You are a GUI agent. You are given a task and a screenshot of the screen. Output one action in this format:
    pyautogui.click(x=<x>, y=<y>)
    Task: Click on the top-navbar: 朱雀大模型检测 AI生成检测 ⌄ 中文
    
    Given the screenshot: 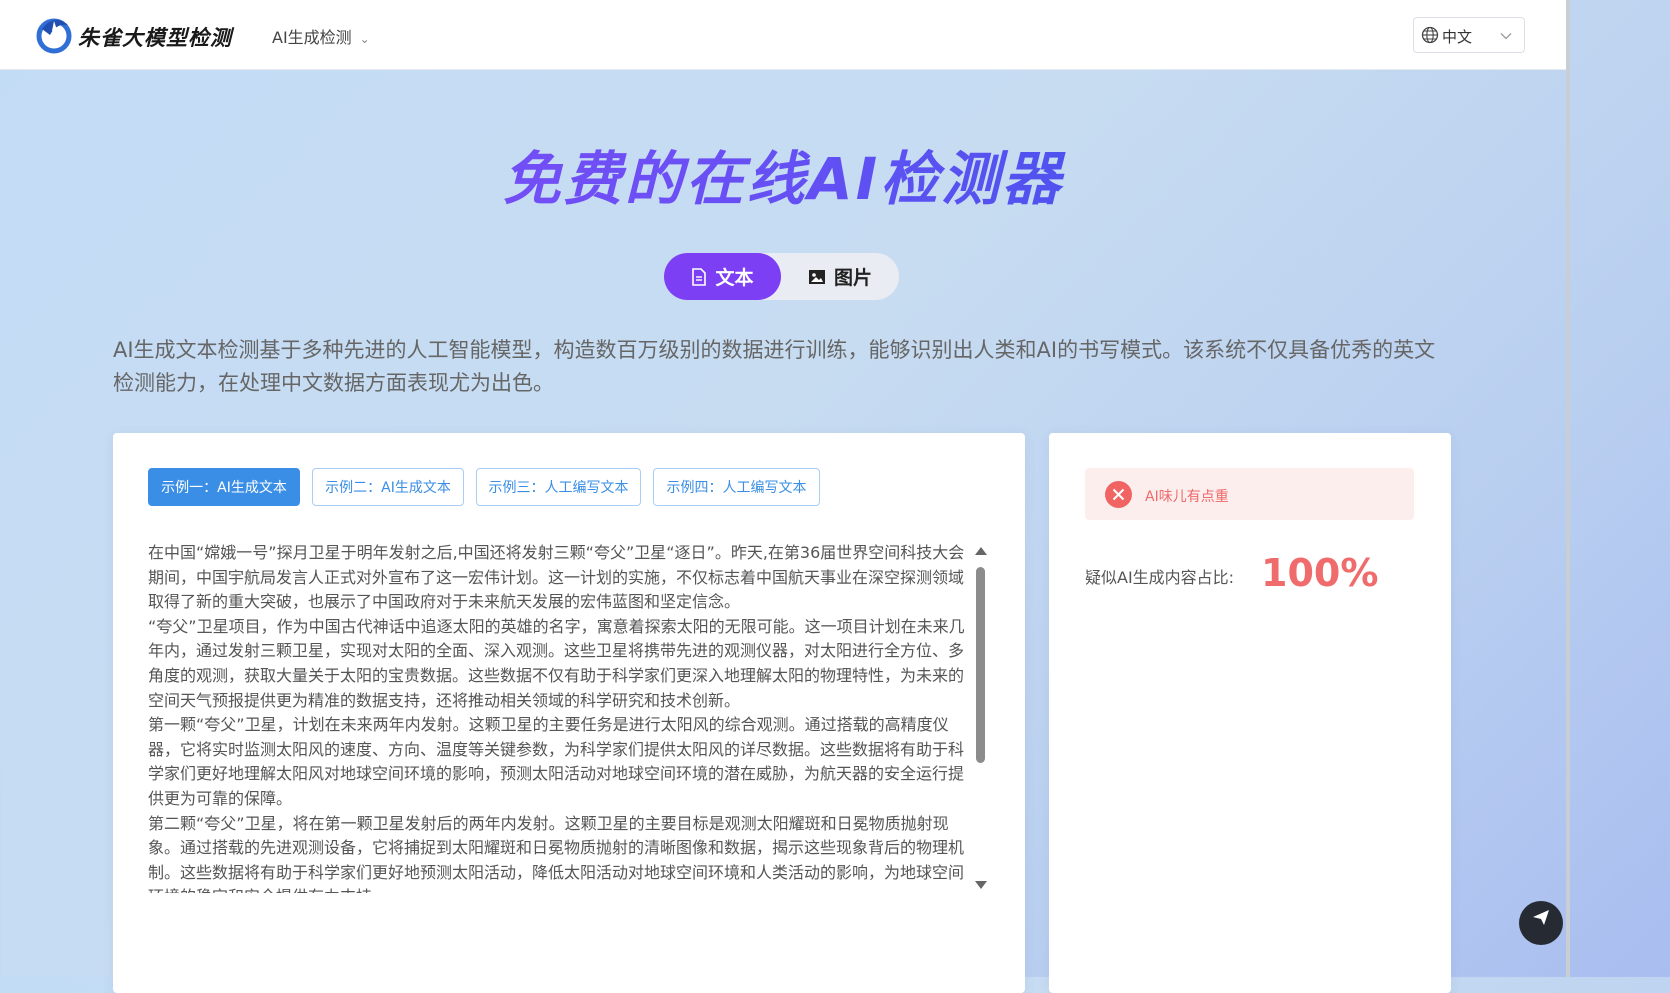 What is the action you would take?
    pyautogui.click(x=783, y=35)
    